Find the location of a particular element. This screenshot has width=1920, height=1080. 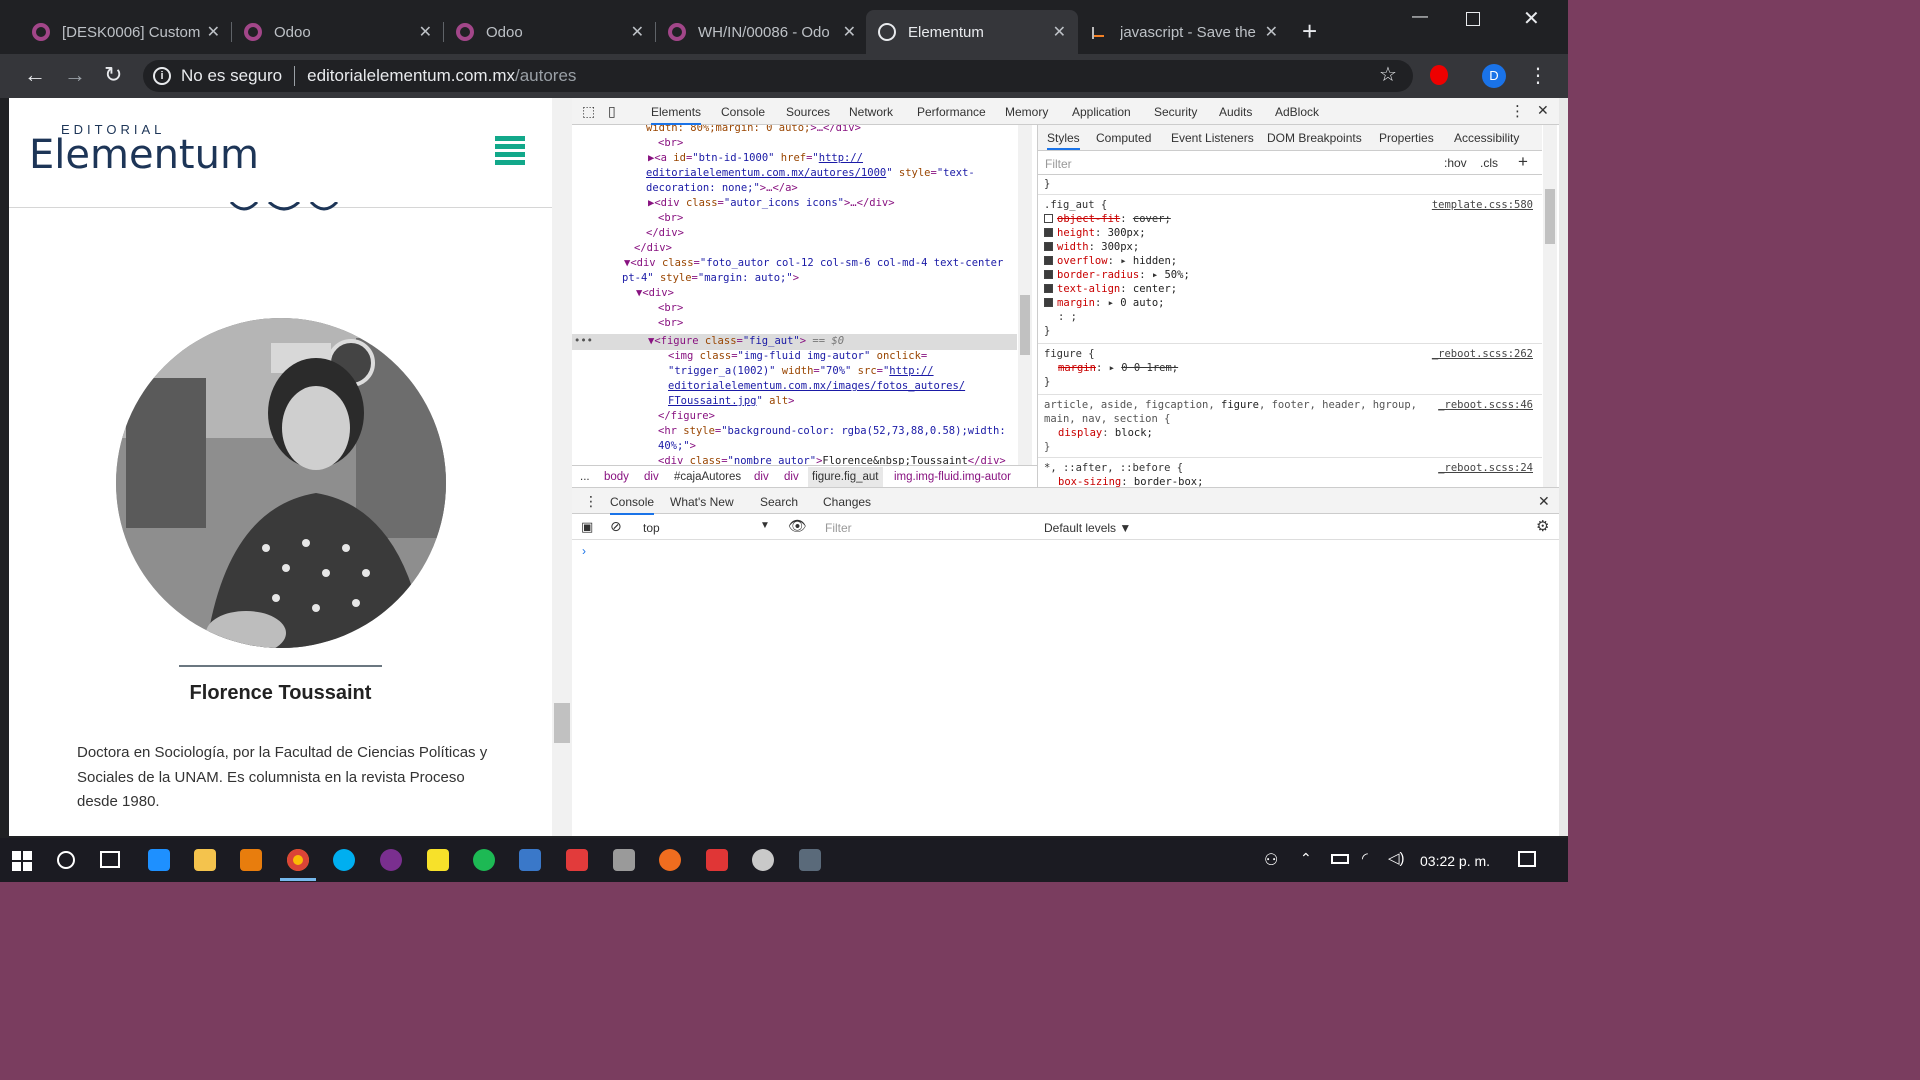

chevron-down-icon: ▼ is located at coordinates (765, 525).